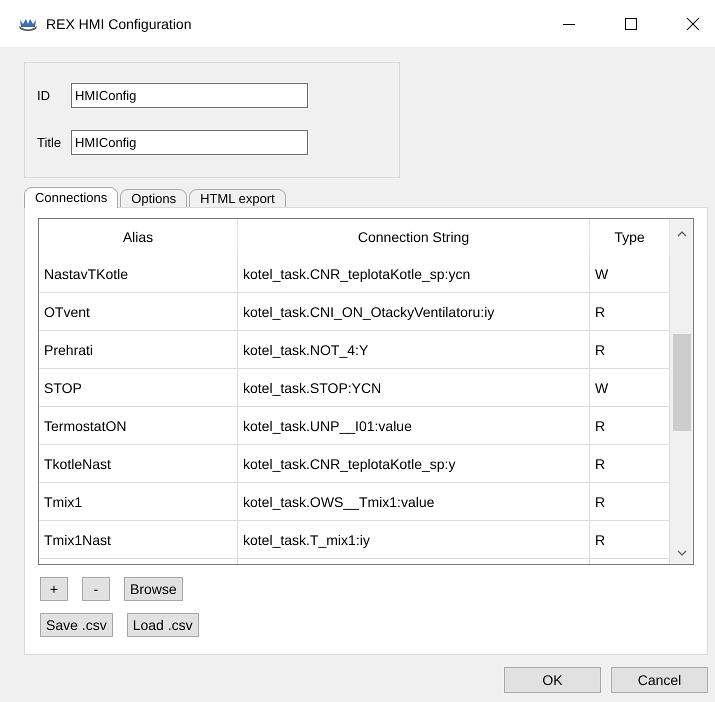  I want to click on row-button: +, so click(54, 589).